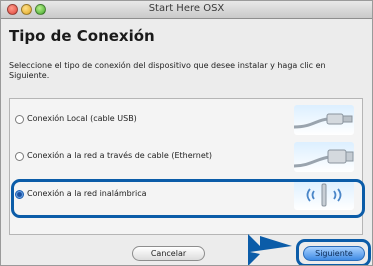  Describe the element at coordinates (333, 252) in the screenshot. I see `next-button-highlight` at that location.